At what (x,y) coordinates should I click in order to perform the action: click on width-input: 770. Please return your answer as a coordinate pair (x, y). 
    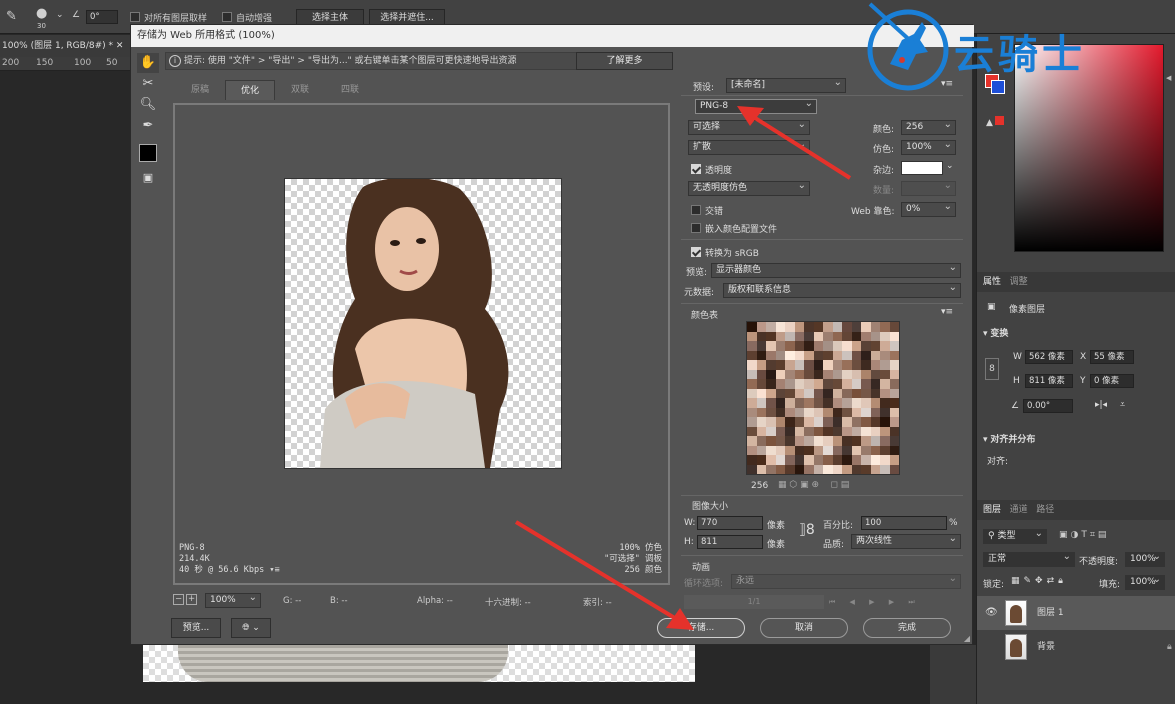
    Looking at the image, I should click on (730, 523).